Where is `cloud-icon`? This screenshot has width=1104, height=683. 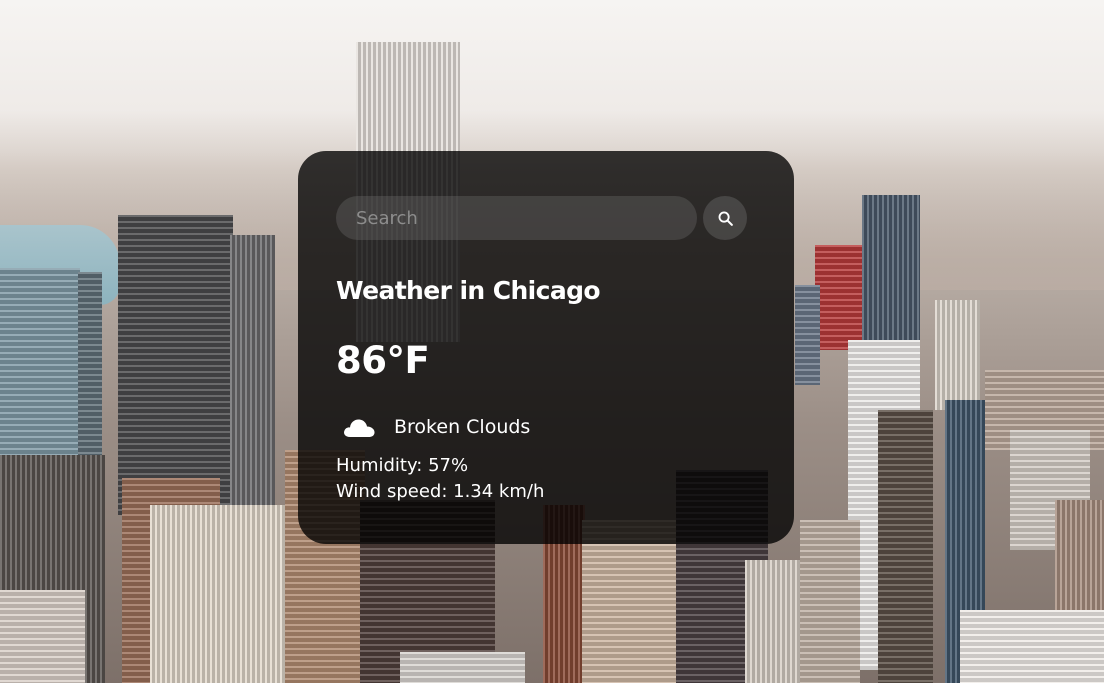
cloud-icon is located at coordinates (359, 428).